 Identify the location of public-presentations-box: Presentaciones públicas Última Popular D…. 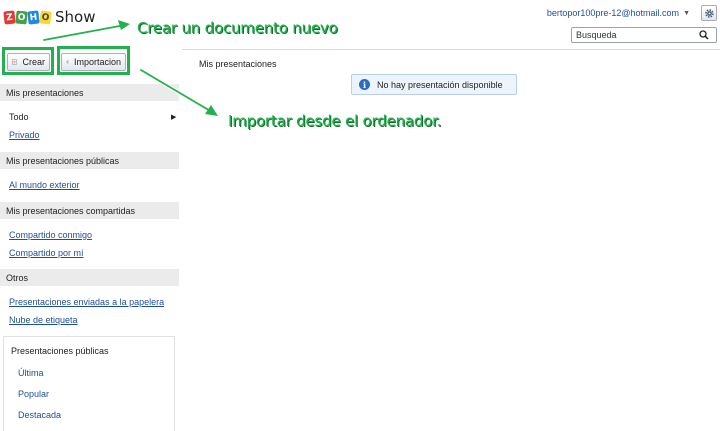
(89, 383).